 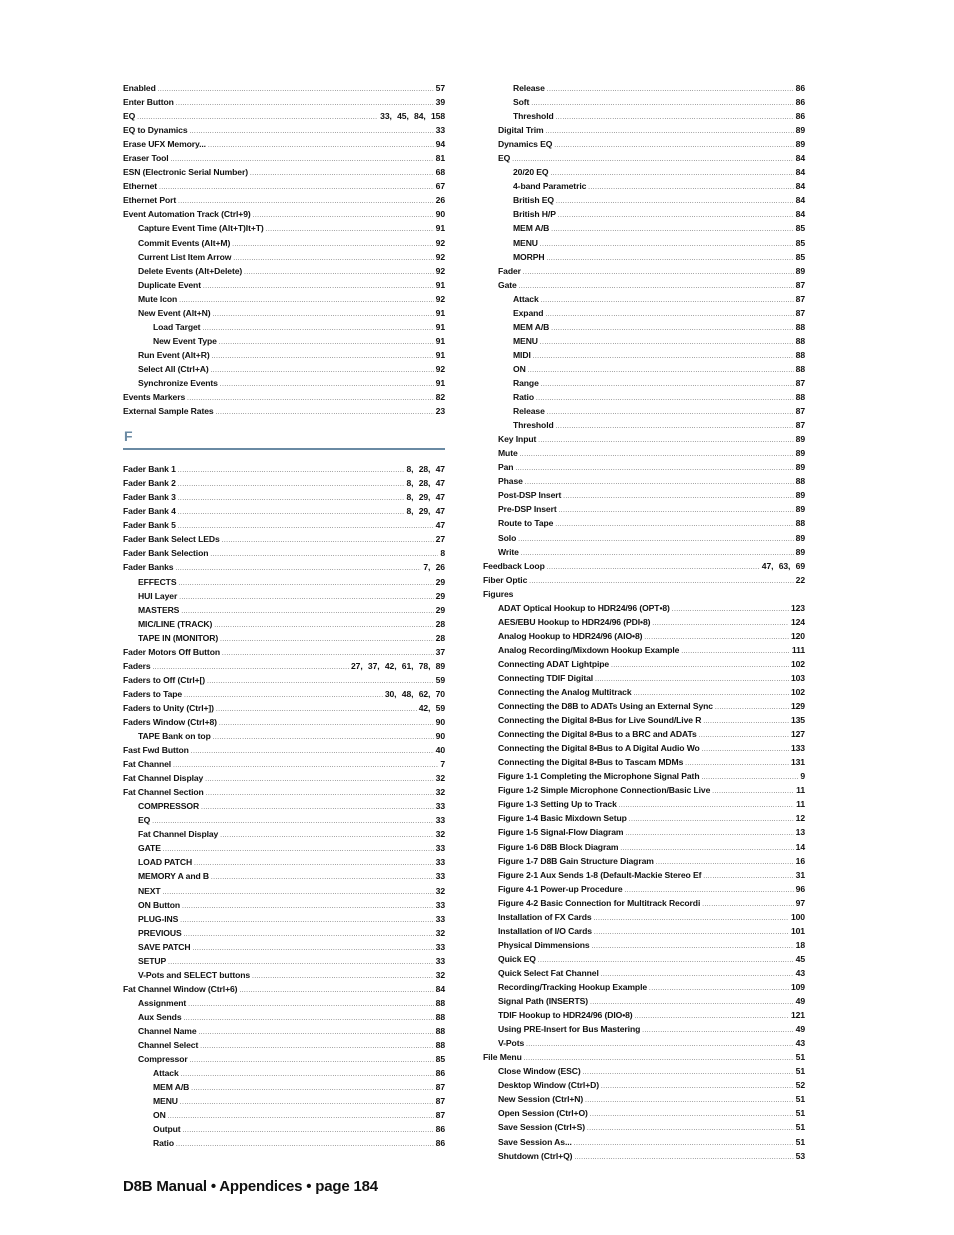 I want to click on index-entry-label: Select All (Ctrl+A), so click(x=173, y=368).